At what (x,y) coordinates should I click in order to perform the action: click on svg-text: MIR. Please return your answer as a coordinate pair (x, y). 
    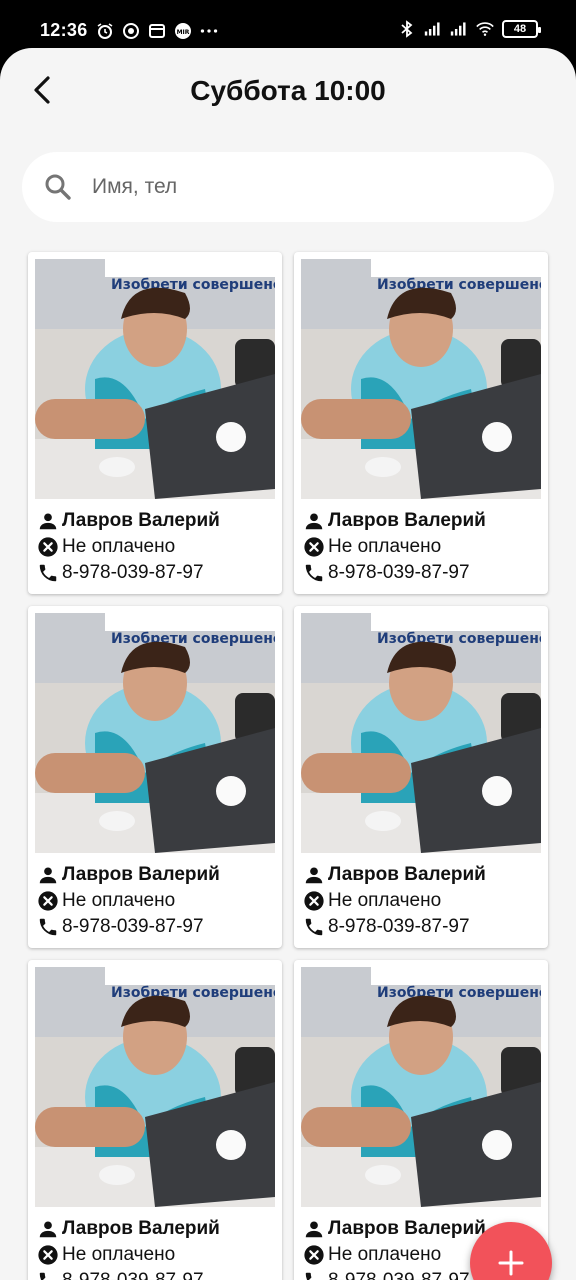
    Looking at the image, I should click on (183, 32).